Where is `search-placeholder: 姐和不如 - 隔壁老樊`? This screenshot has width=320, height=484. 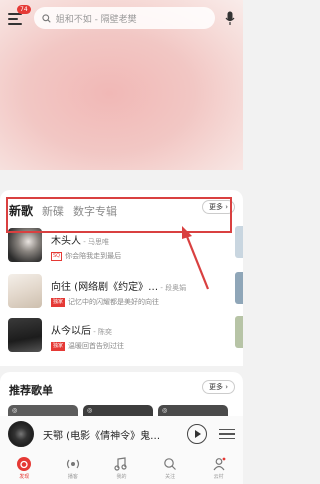
search-placeholder: 姐和不如 - 隔壁老樊 is located at coordinates (96, 19).